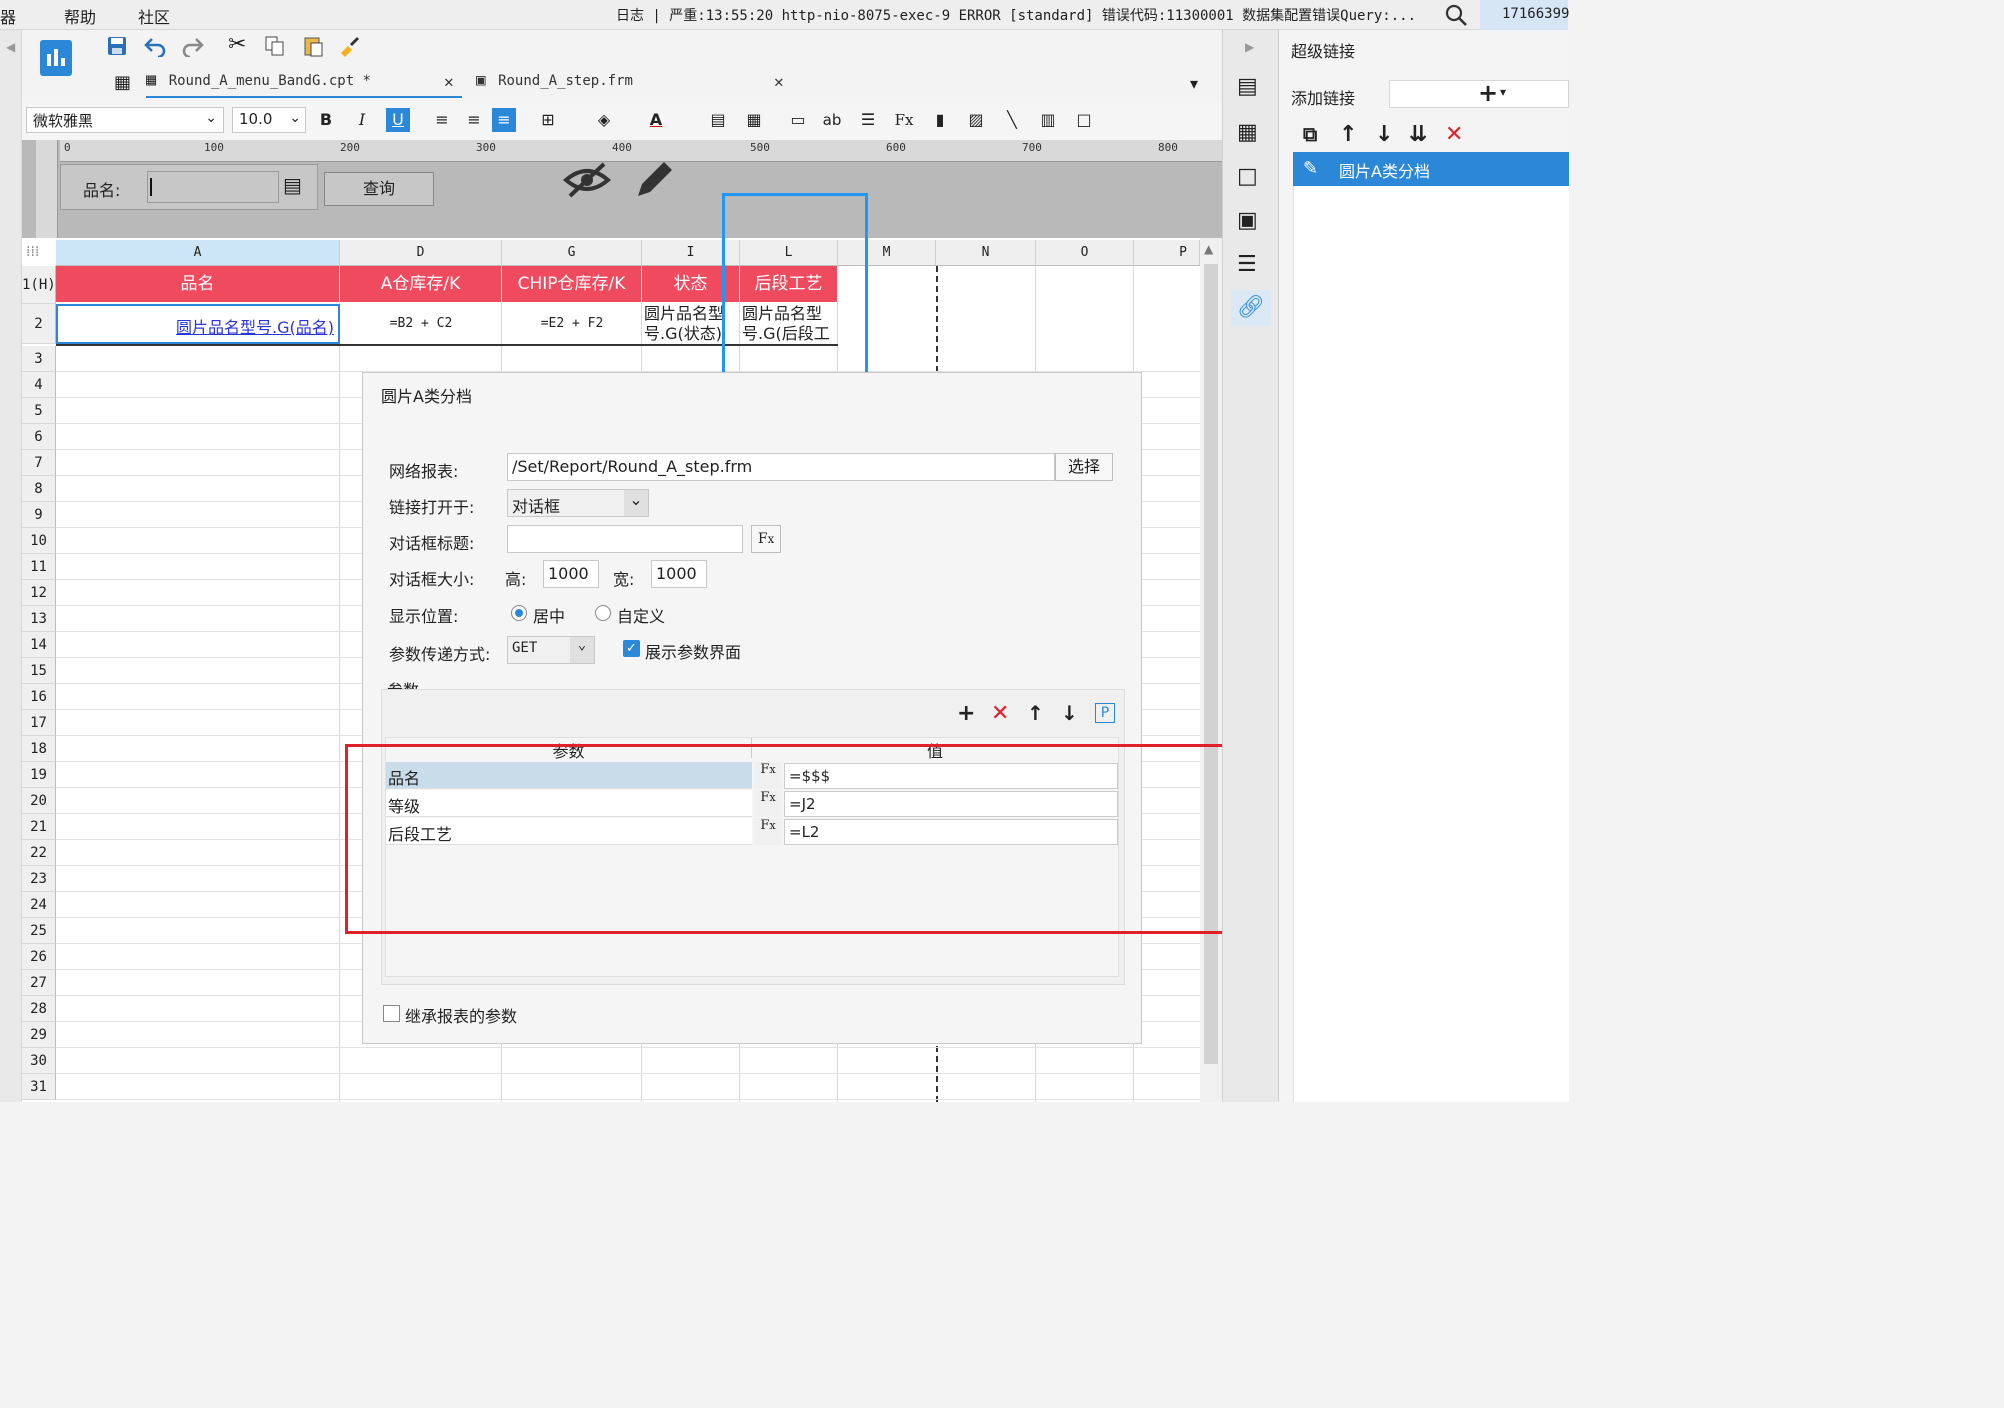  Describe the element at coordinates (572, 284) in the screenshot. I see `header-cell-chip-stock: CHIP仓库存/K` at that location.